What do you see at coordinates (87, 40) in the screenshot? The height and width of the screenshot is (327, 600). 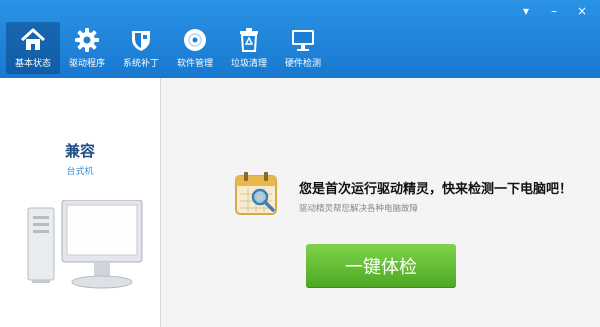 I see `gear-icon` at bounding box center [87, 40].